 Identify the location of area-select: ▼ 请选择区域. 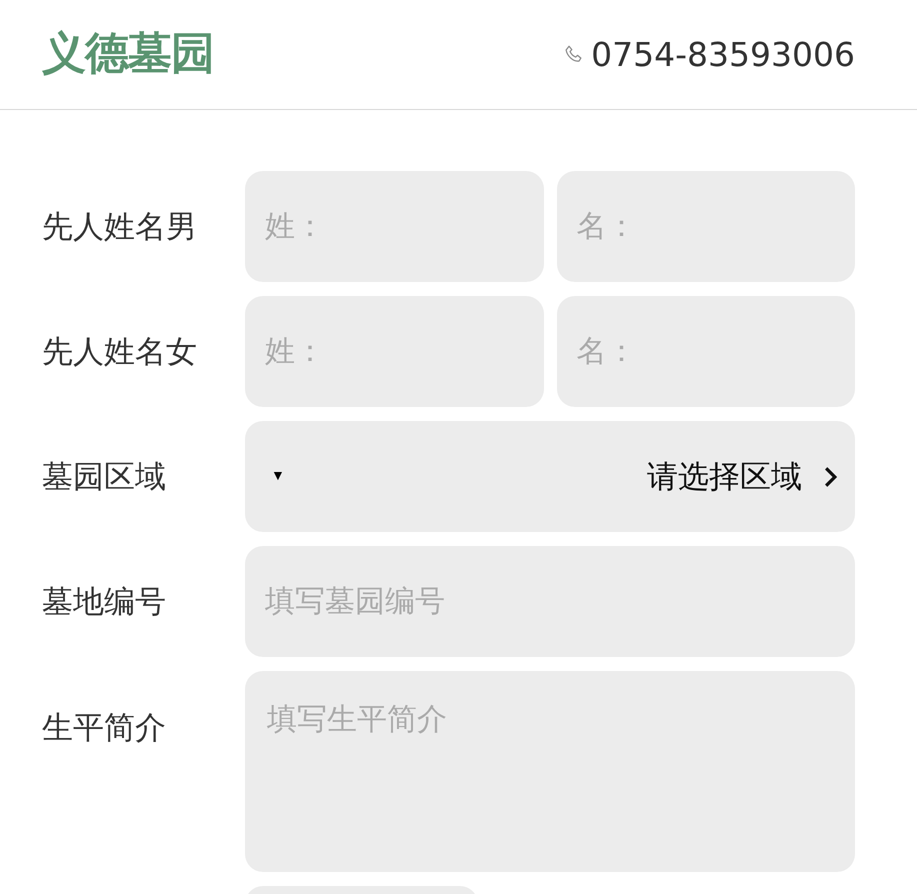
(550, 476).